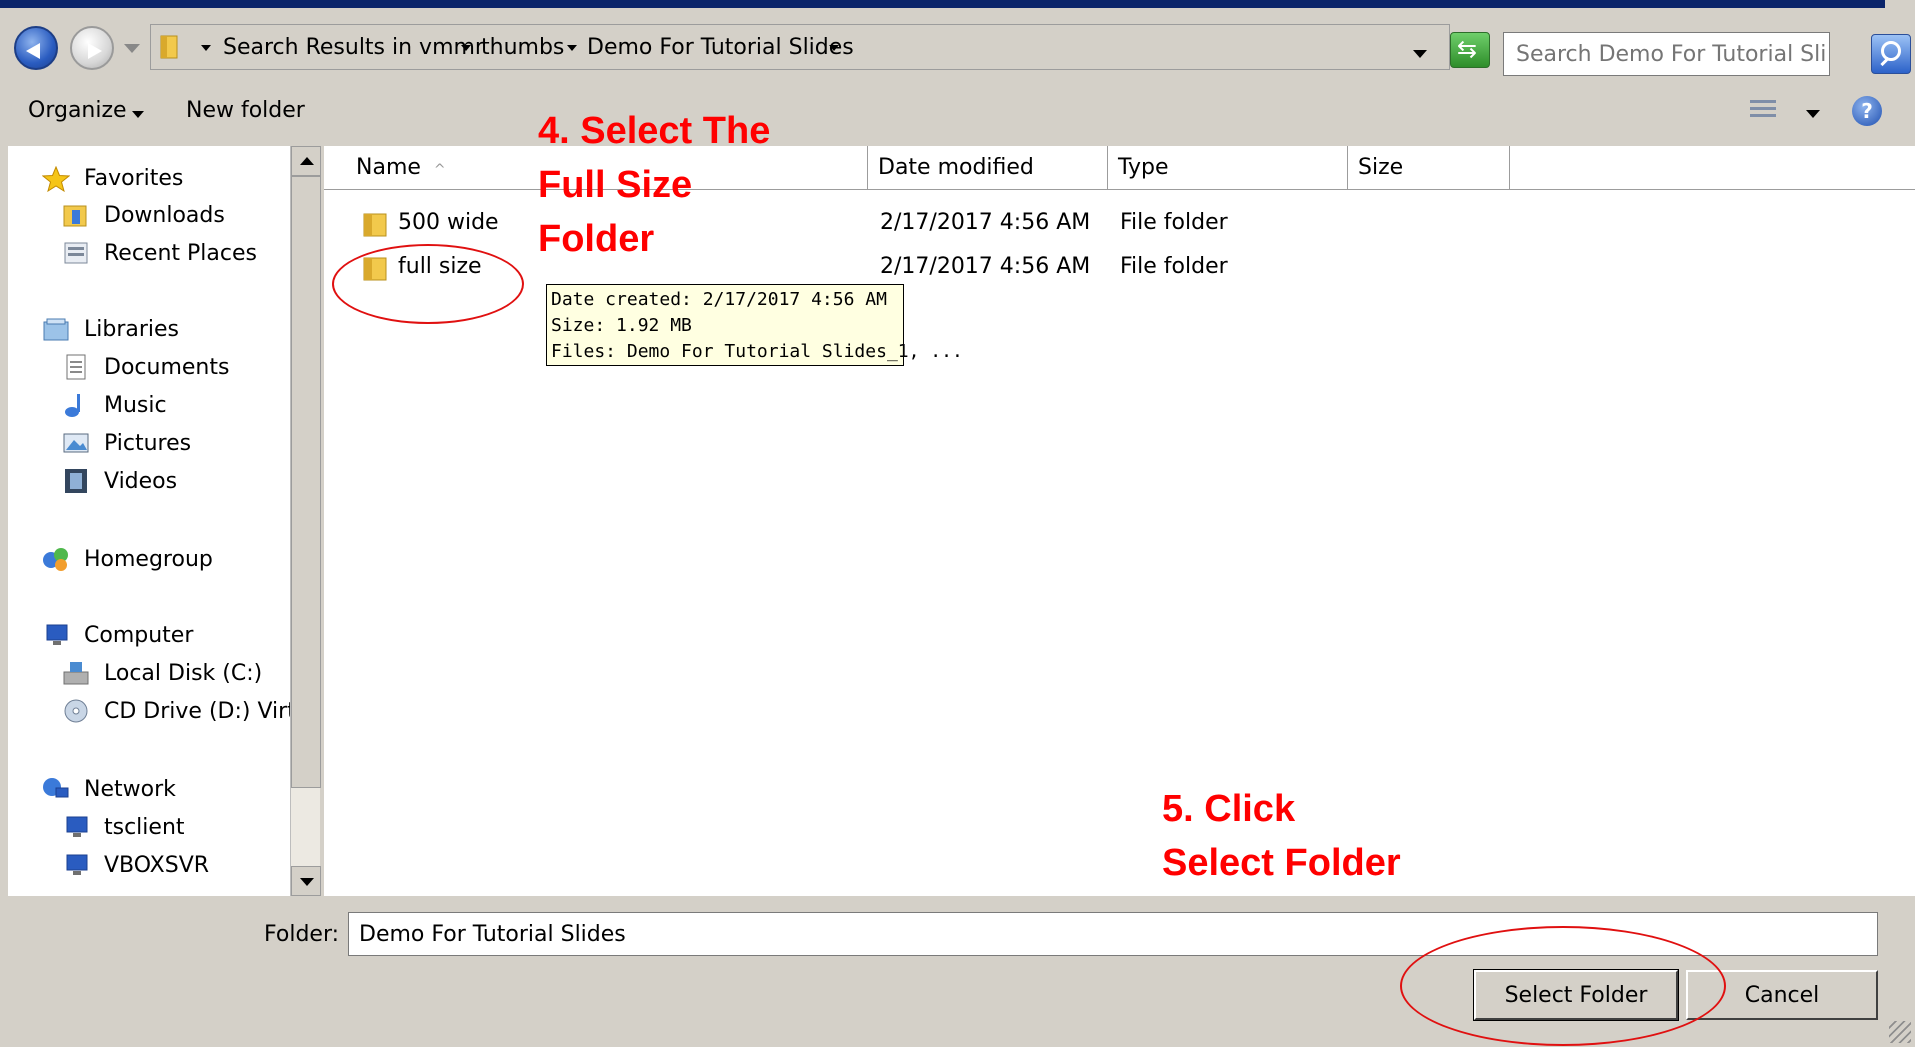 The height and width of the screenshot is (1047, 1915). Describe the element at coordinates (133, 179) in the screenshot. I see `sidebar-item-favorites: Favorites` at that location.